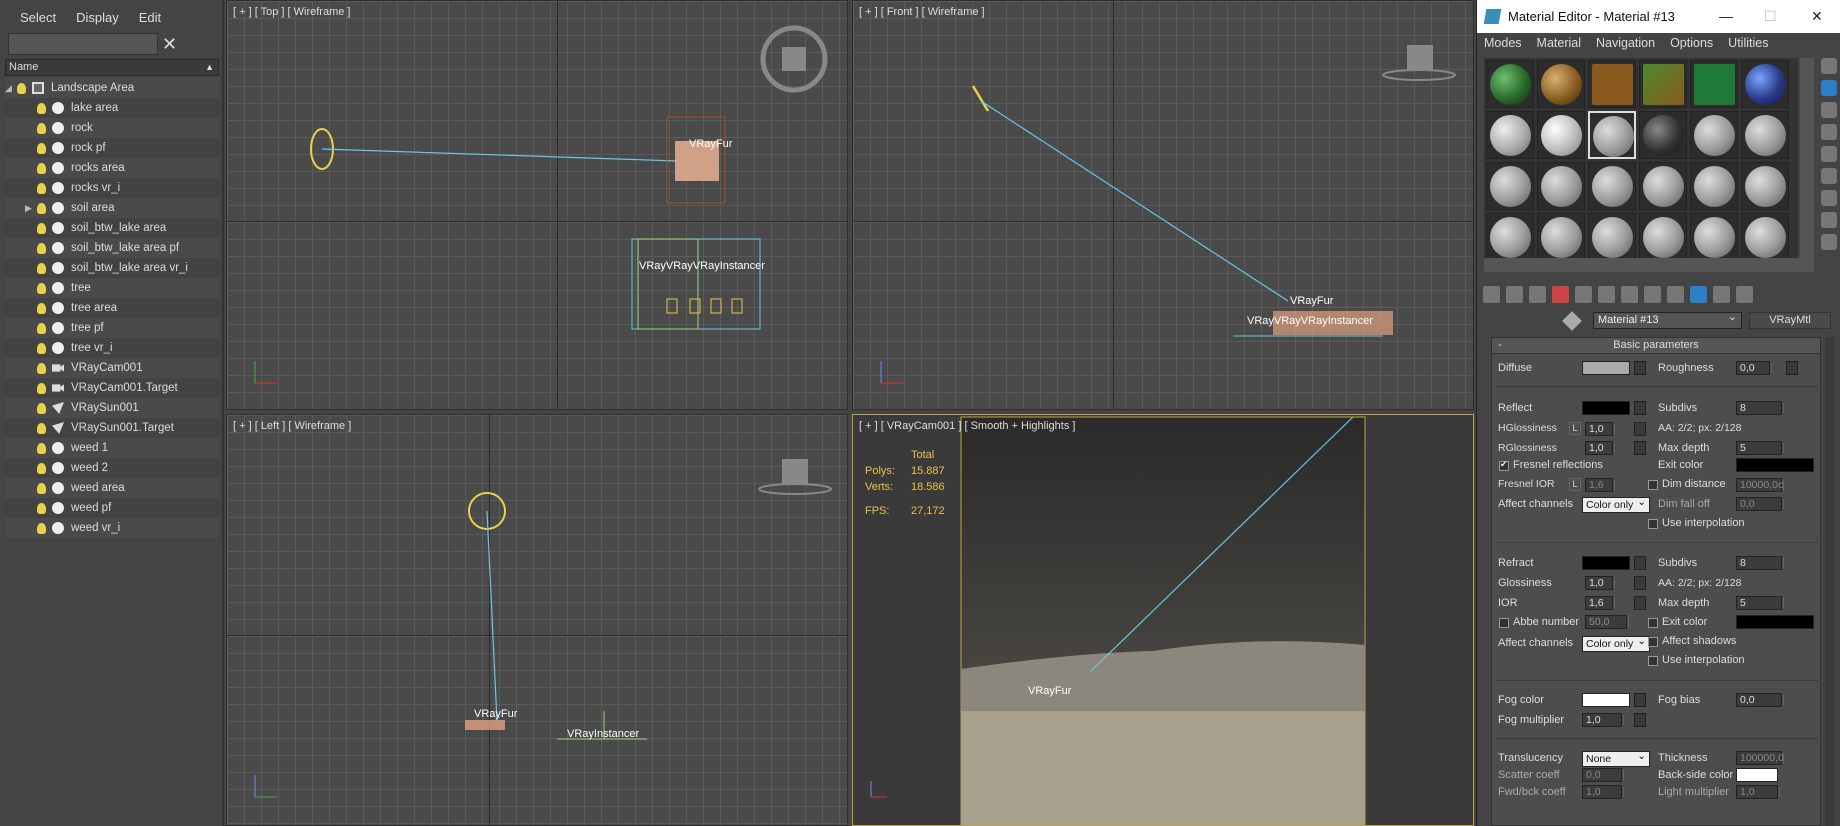 The image size is (1840, 826). What do you see at coordinates (922, 12) in the screenshot?
I see `viewport-label: [ + ] [ Front ] [ Wireframe ]` at bounding box center [922, 12].